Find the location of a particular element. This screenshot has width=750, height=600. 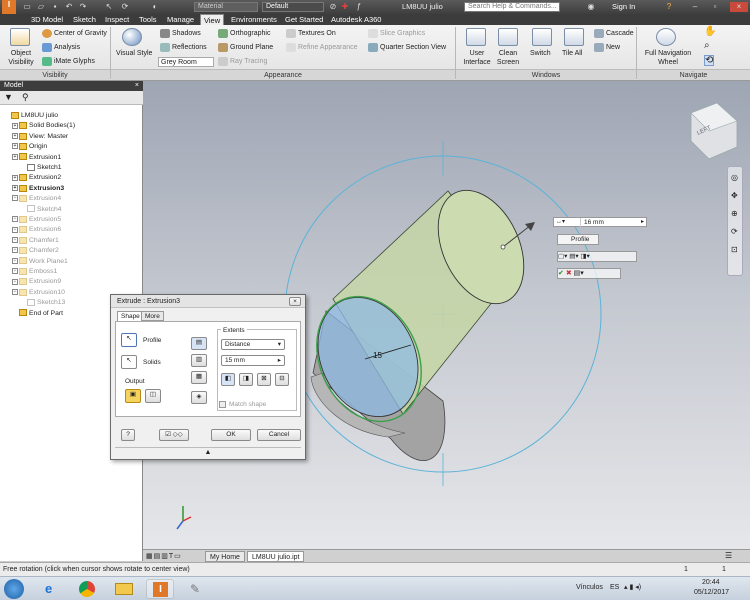

pan-nav-icon: ✥ is located at coordinates (734, 195).